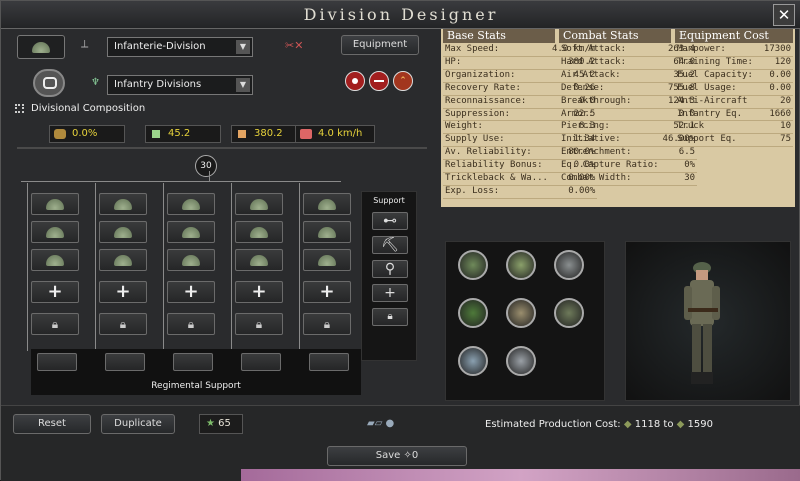  What do you see at coordinates (221, 424) in the screenshot?
I see `experience-display: ★ 65` at bounding box center [221, 424].